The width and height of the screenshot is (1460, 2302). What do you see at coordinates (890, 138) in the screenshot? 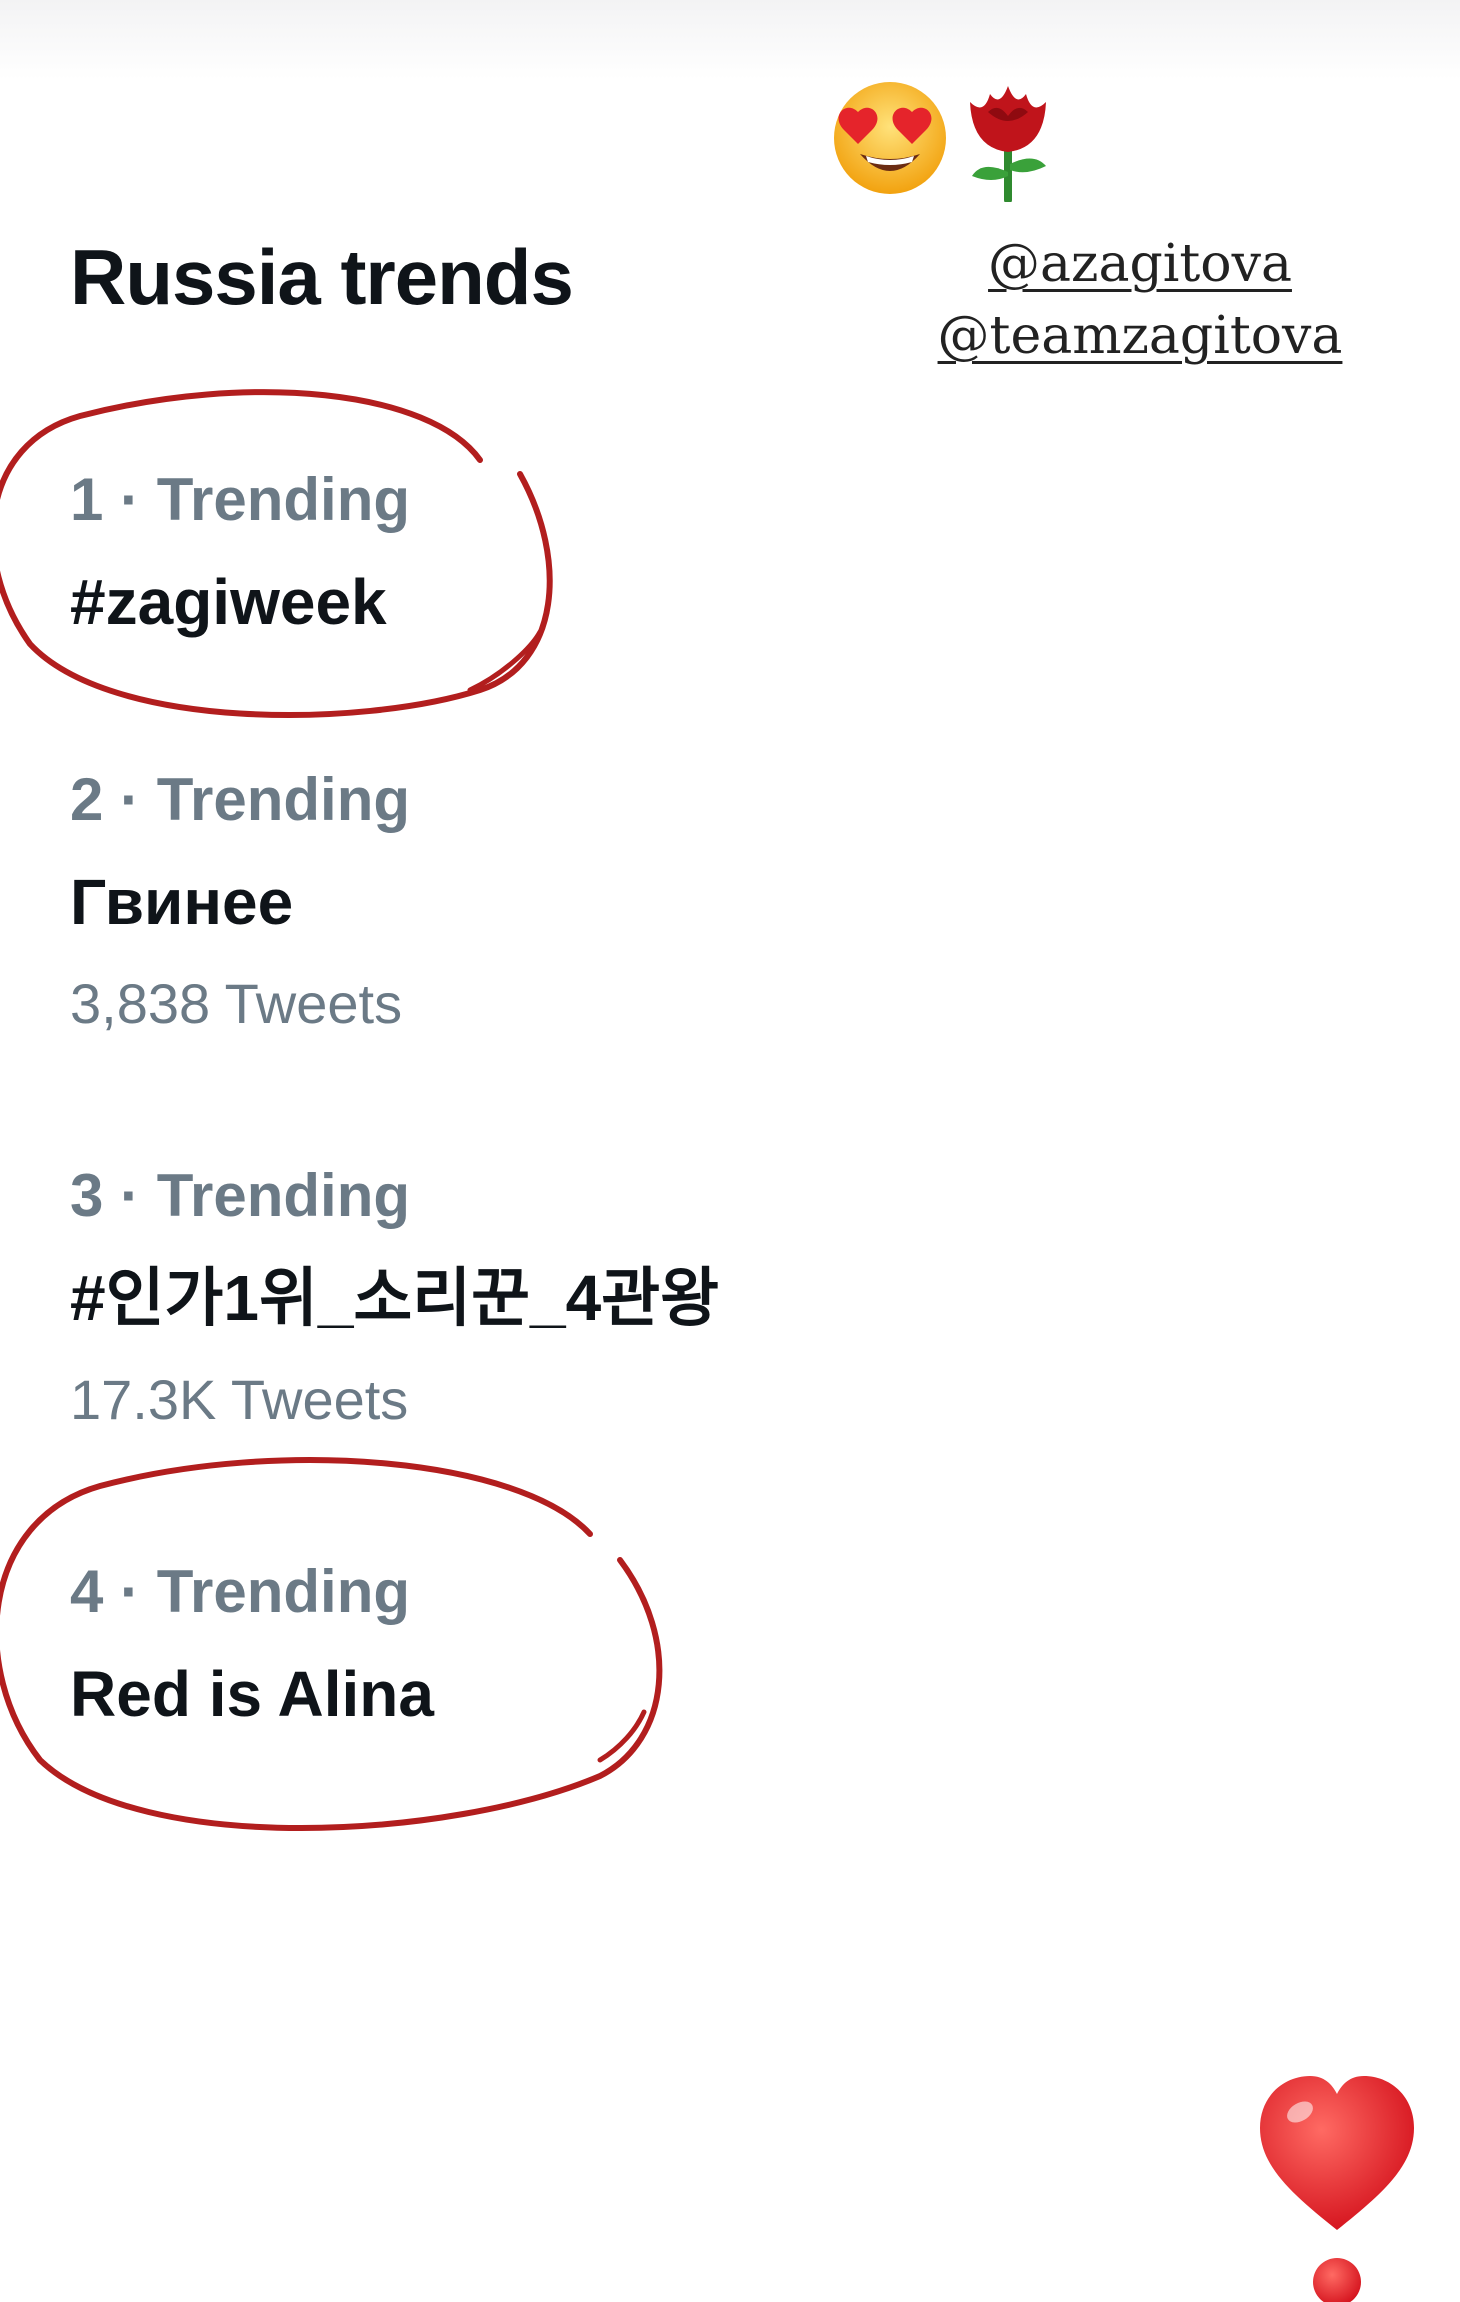
I see `heart-eyes-emoji-icon` at bounding box center [890, 138].